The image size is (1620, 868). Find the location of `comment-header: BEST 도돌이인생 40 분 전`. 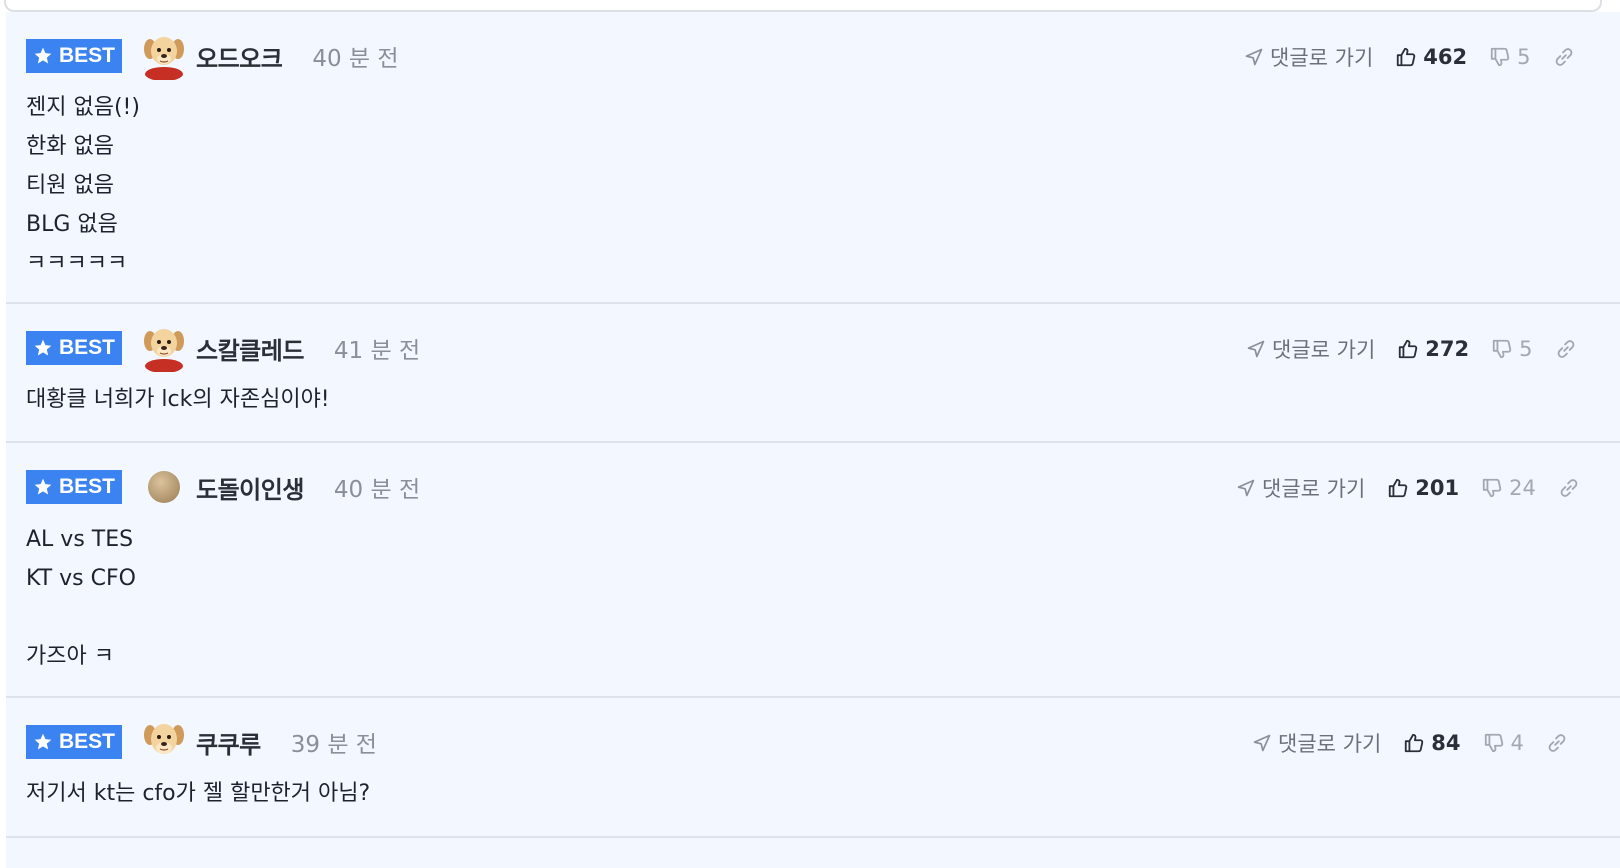

comment-header: BEST 도돌이인생 40 분 전 is located at coordinates (223, 487).